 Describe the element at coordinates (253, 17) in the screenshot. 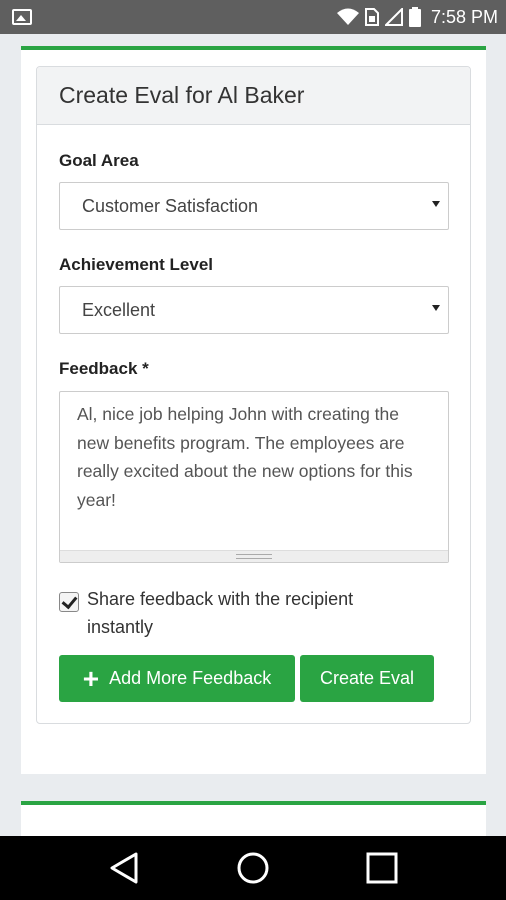

I see `status-bar: 7:58 PM` at that location.